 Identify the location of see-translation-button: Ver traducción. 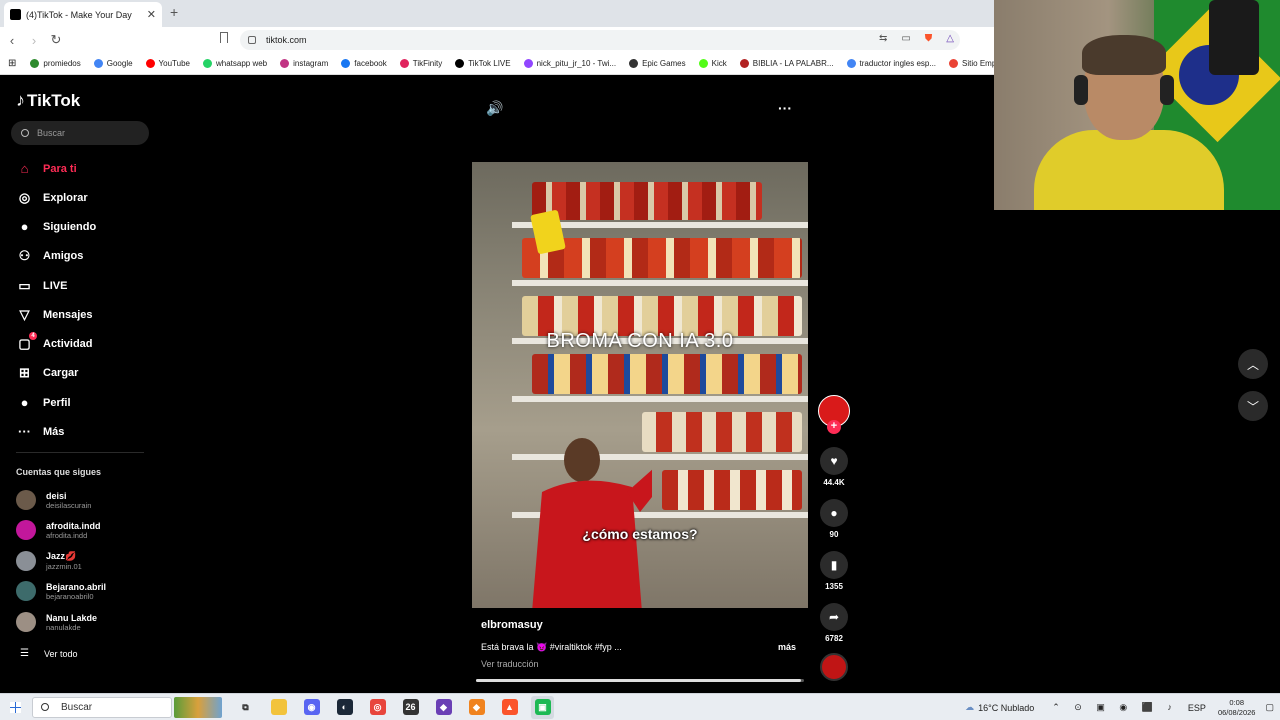
(510, 664).